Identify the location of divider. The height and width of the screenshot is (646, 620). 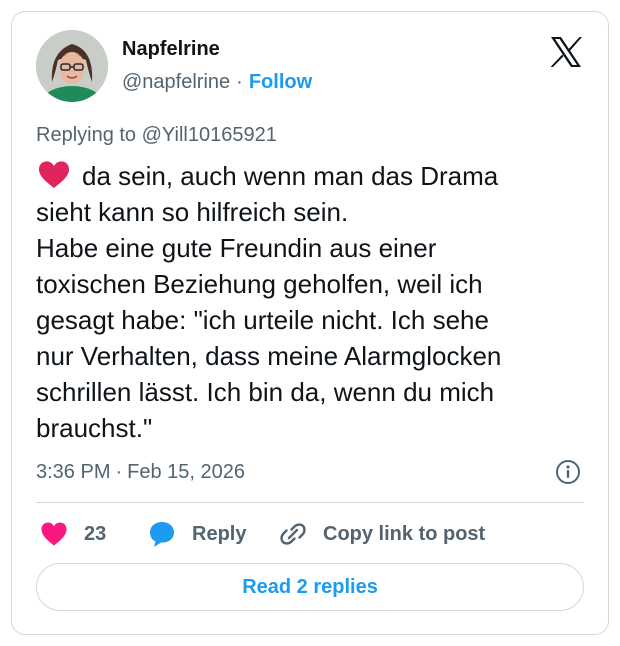
(310, 502).